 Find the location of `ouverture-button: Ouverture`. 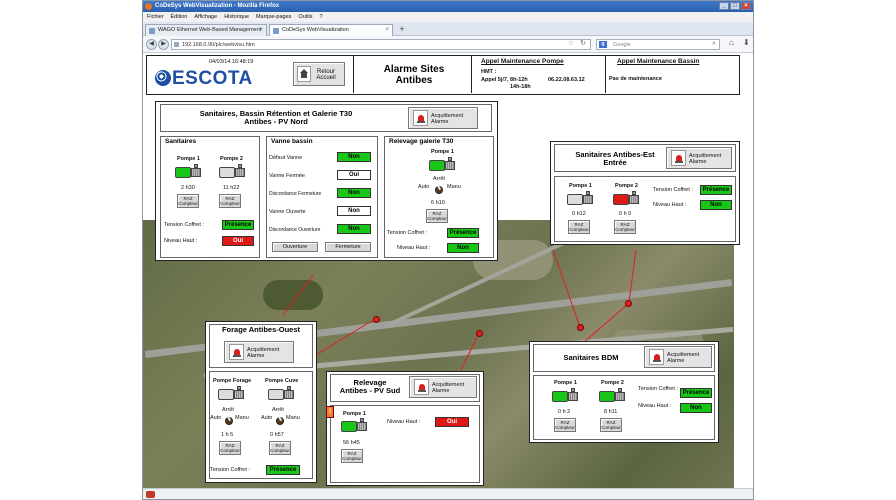

ouverture-button: Ouverture is located at coordinates (295, 247).